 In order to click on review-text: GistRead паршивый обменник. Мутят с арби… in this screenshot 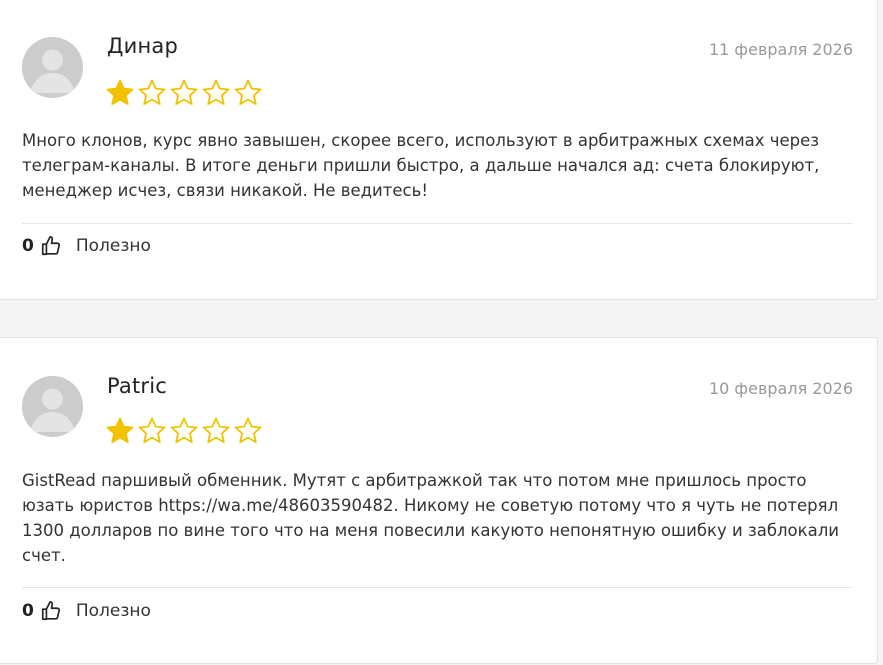, I will do `click(442, 518)`.